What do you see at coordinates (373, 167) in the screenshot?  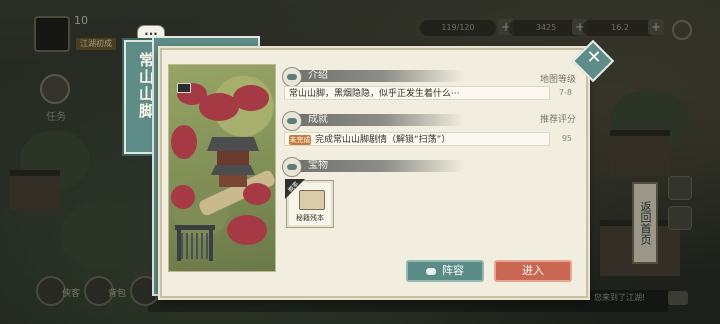 I see `treasure-header: 宝物` at bounding box center [373, 167].